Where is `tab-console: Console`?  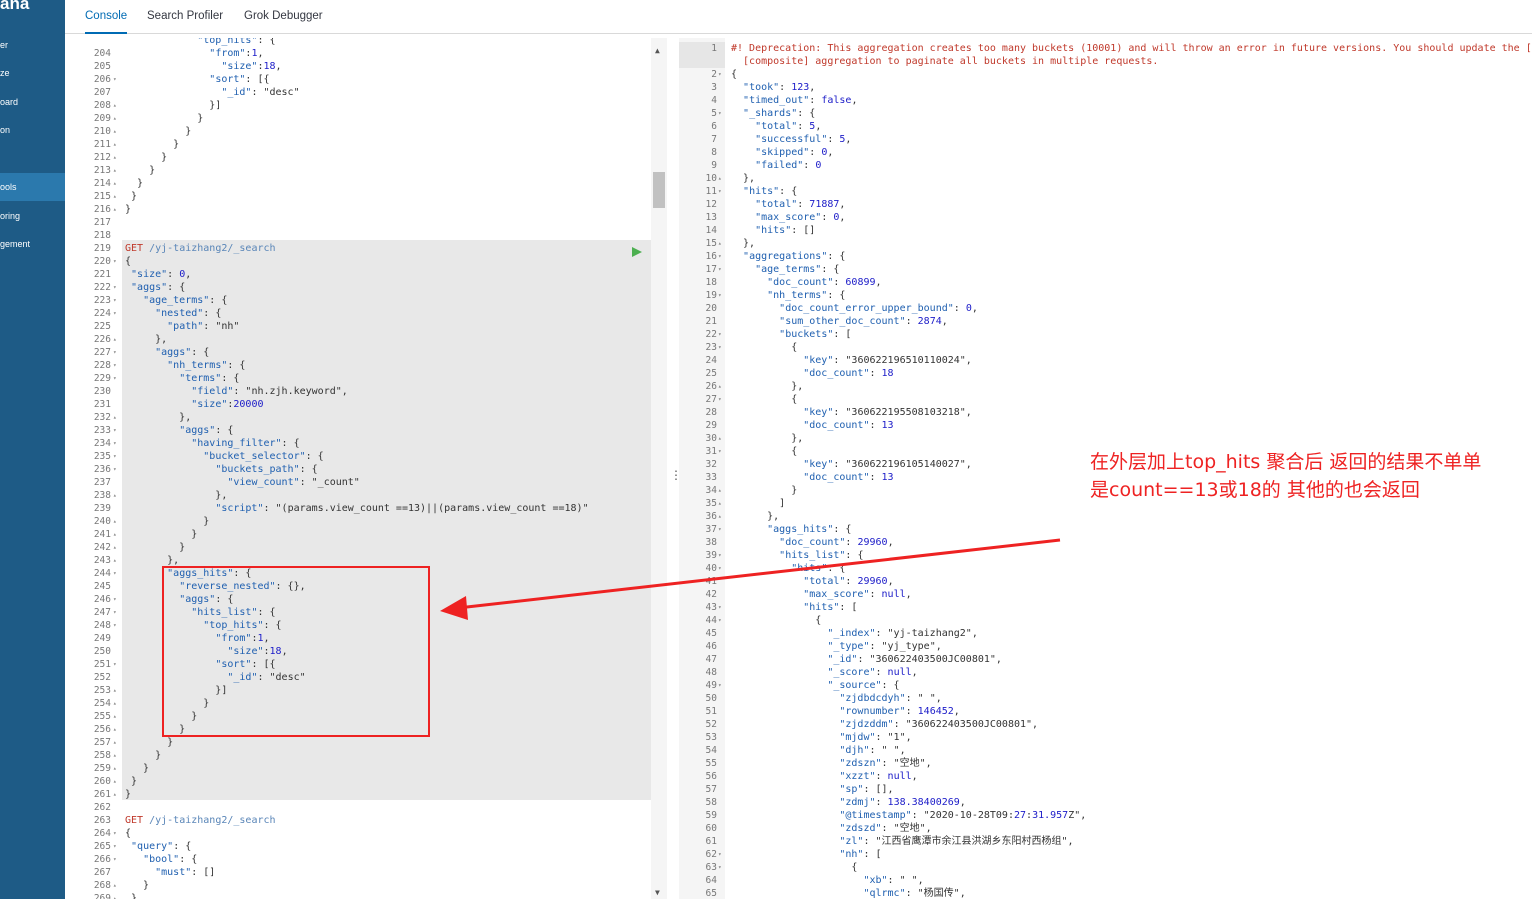 tab-console: Console is located at coordinates (106, 17).